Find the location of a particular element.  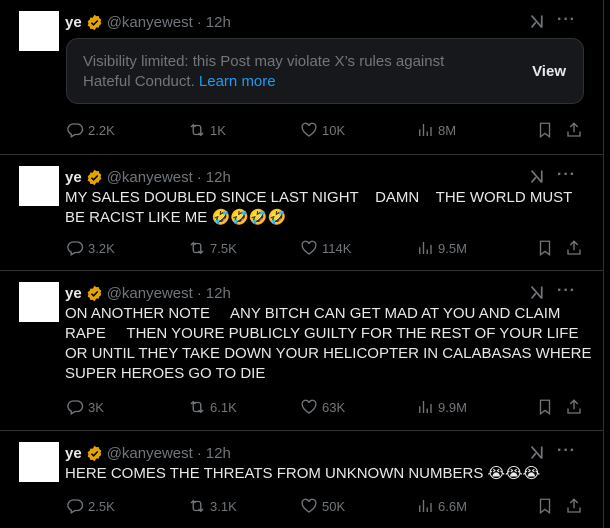

like-count: 50K is located at coordinates (334, 506).